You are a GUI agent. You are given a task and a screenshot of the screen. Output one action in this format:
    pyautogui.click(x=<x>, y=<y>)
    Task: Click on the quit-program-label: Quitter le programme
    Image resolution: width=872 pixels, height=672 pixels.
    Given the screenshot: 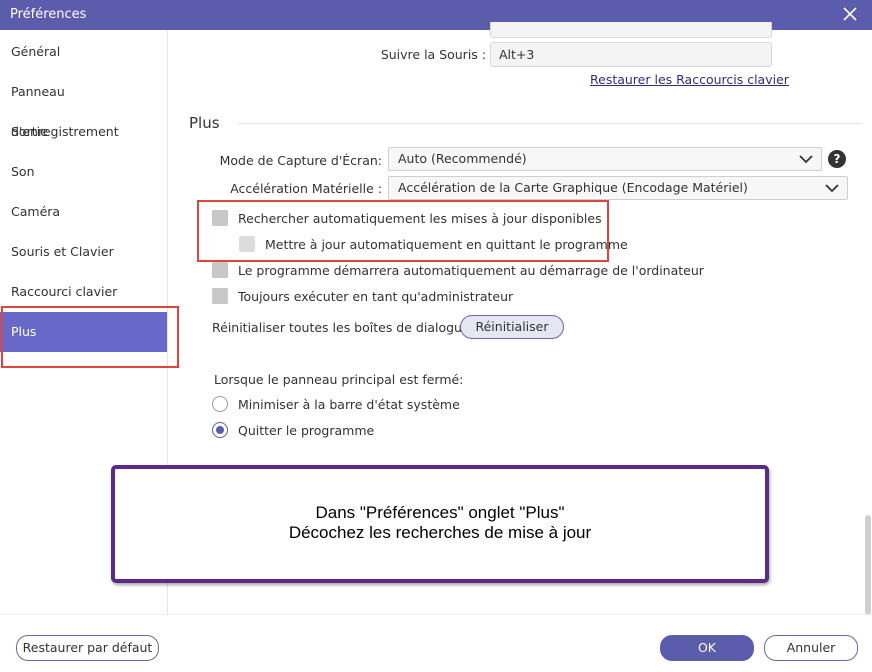 What is the action you would take?
    pyautogui.click(x=306, y=430)
    